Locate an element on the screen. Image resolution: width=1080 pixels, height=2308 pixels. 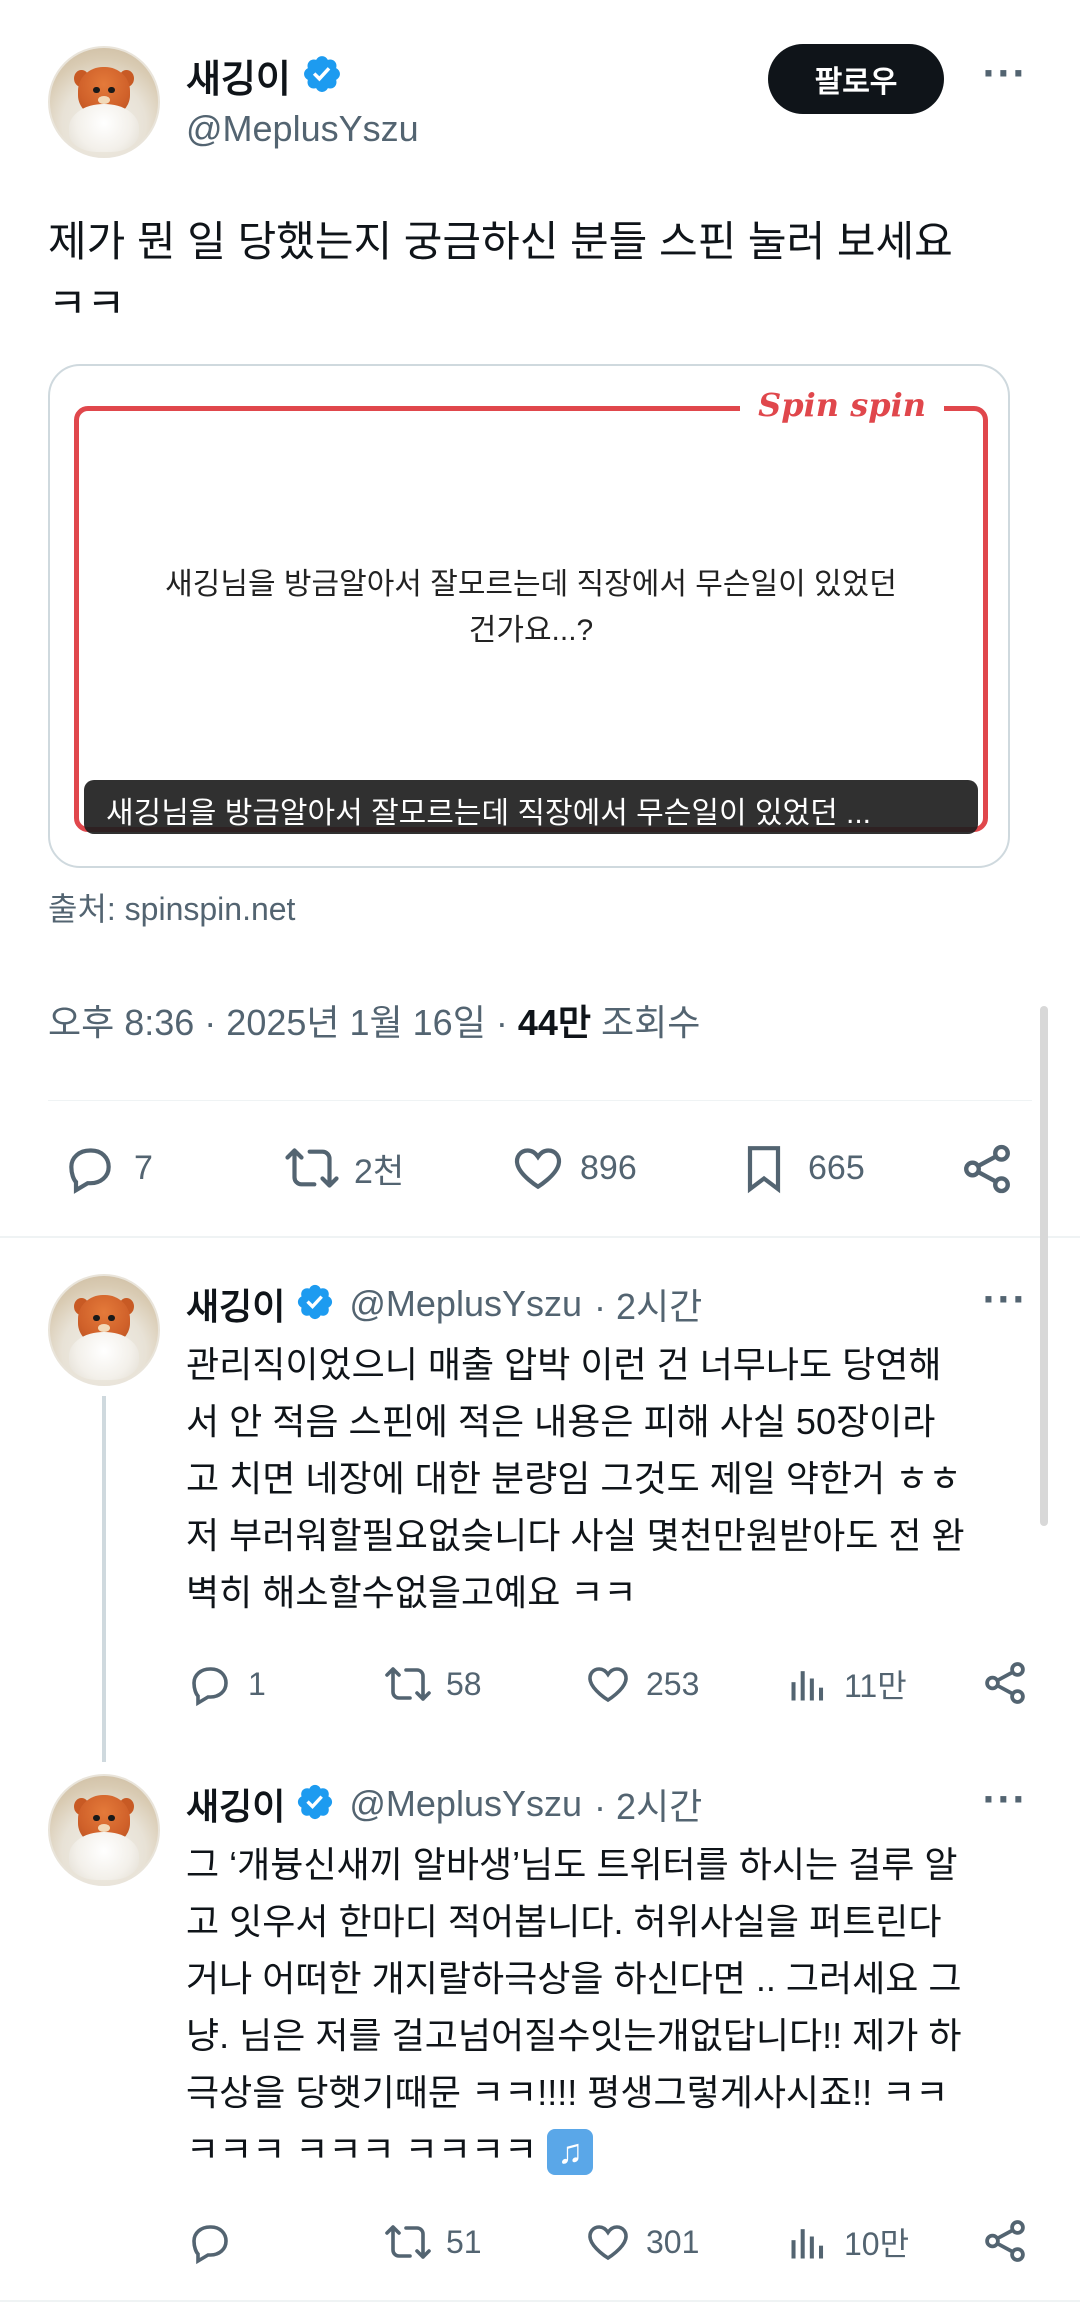
author-name: 새깅이 is located at coordinates (238, 75).